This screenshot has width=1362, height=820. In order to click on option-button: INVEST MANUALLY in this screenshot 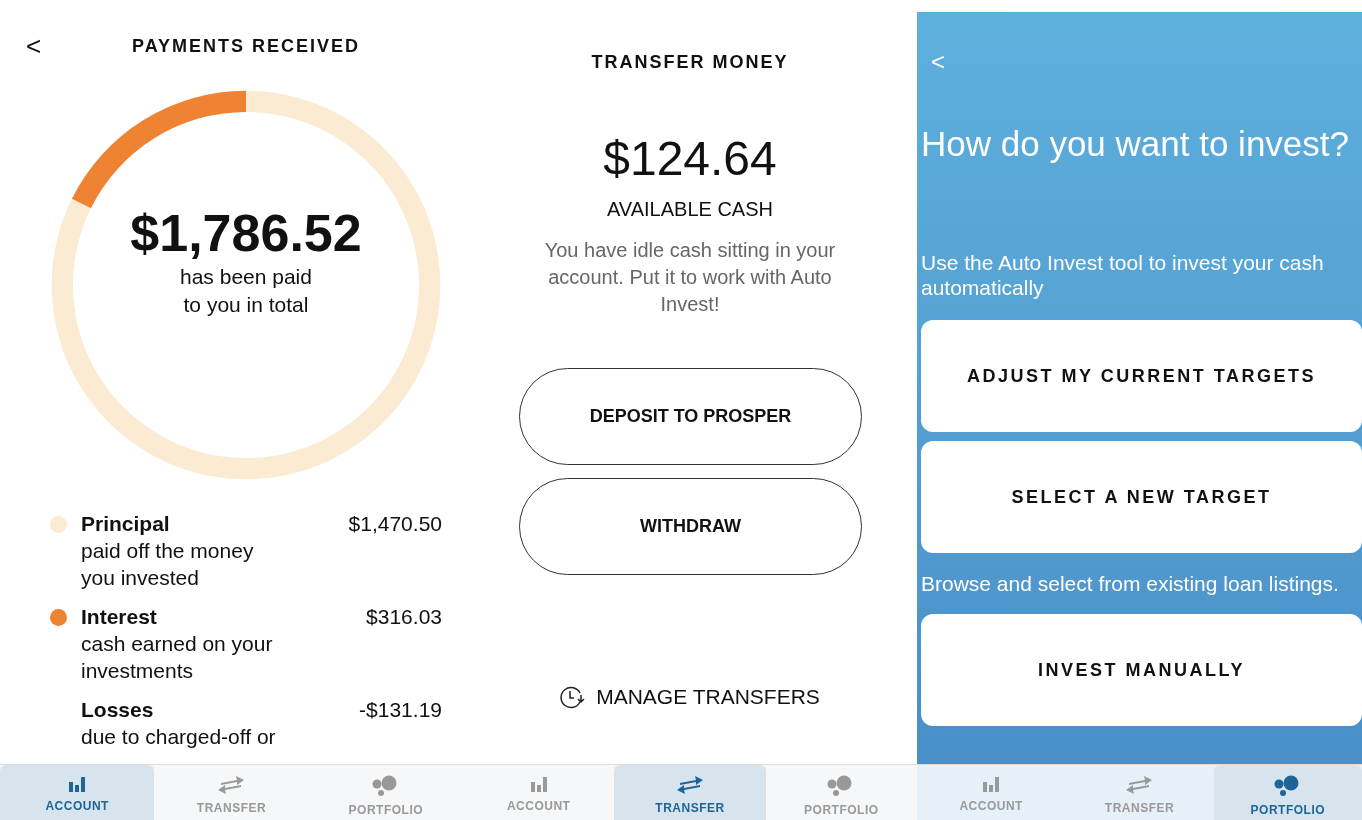, I will do `click(1141, 670)`.